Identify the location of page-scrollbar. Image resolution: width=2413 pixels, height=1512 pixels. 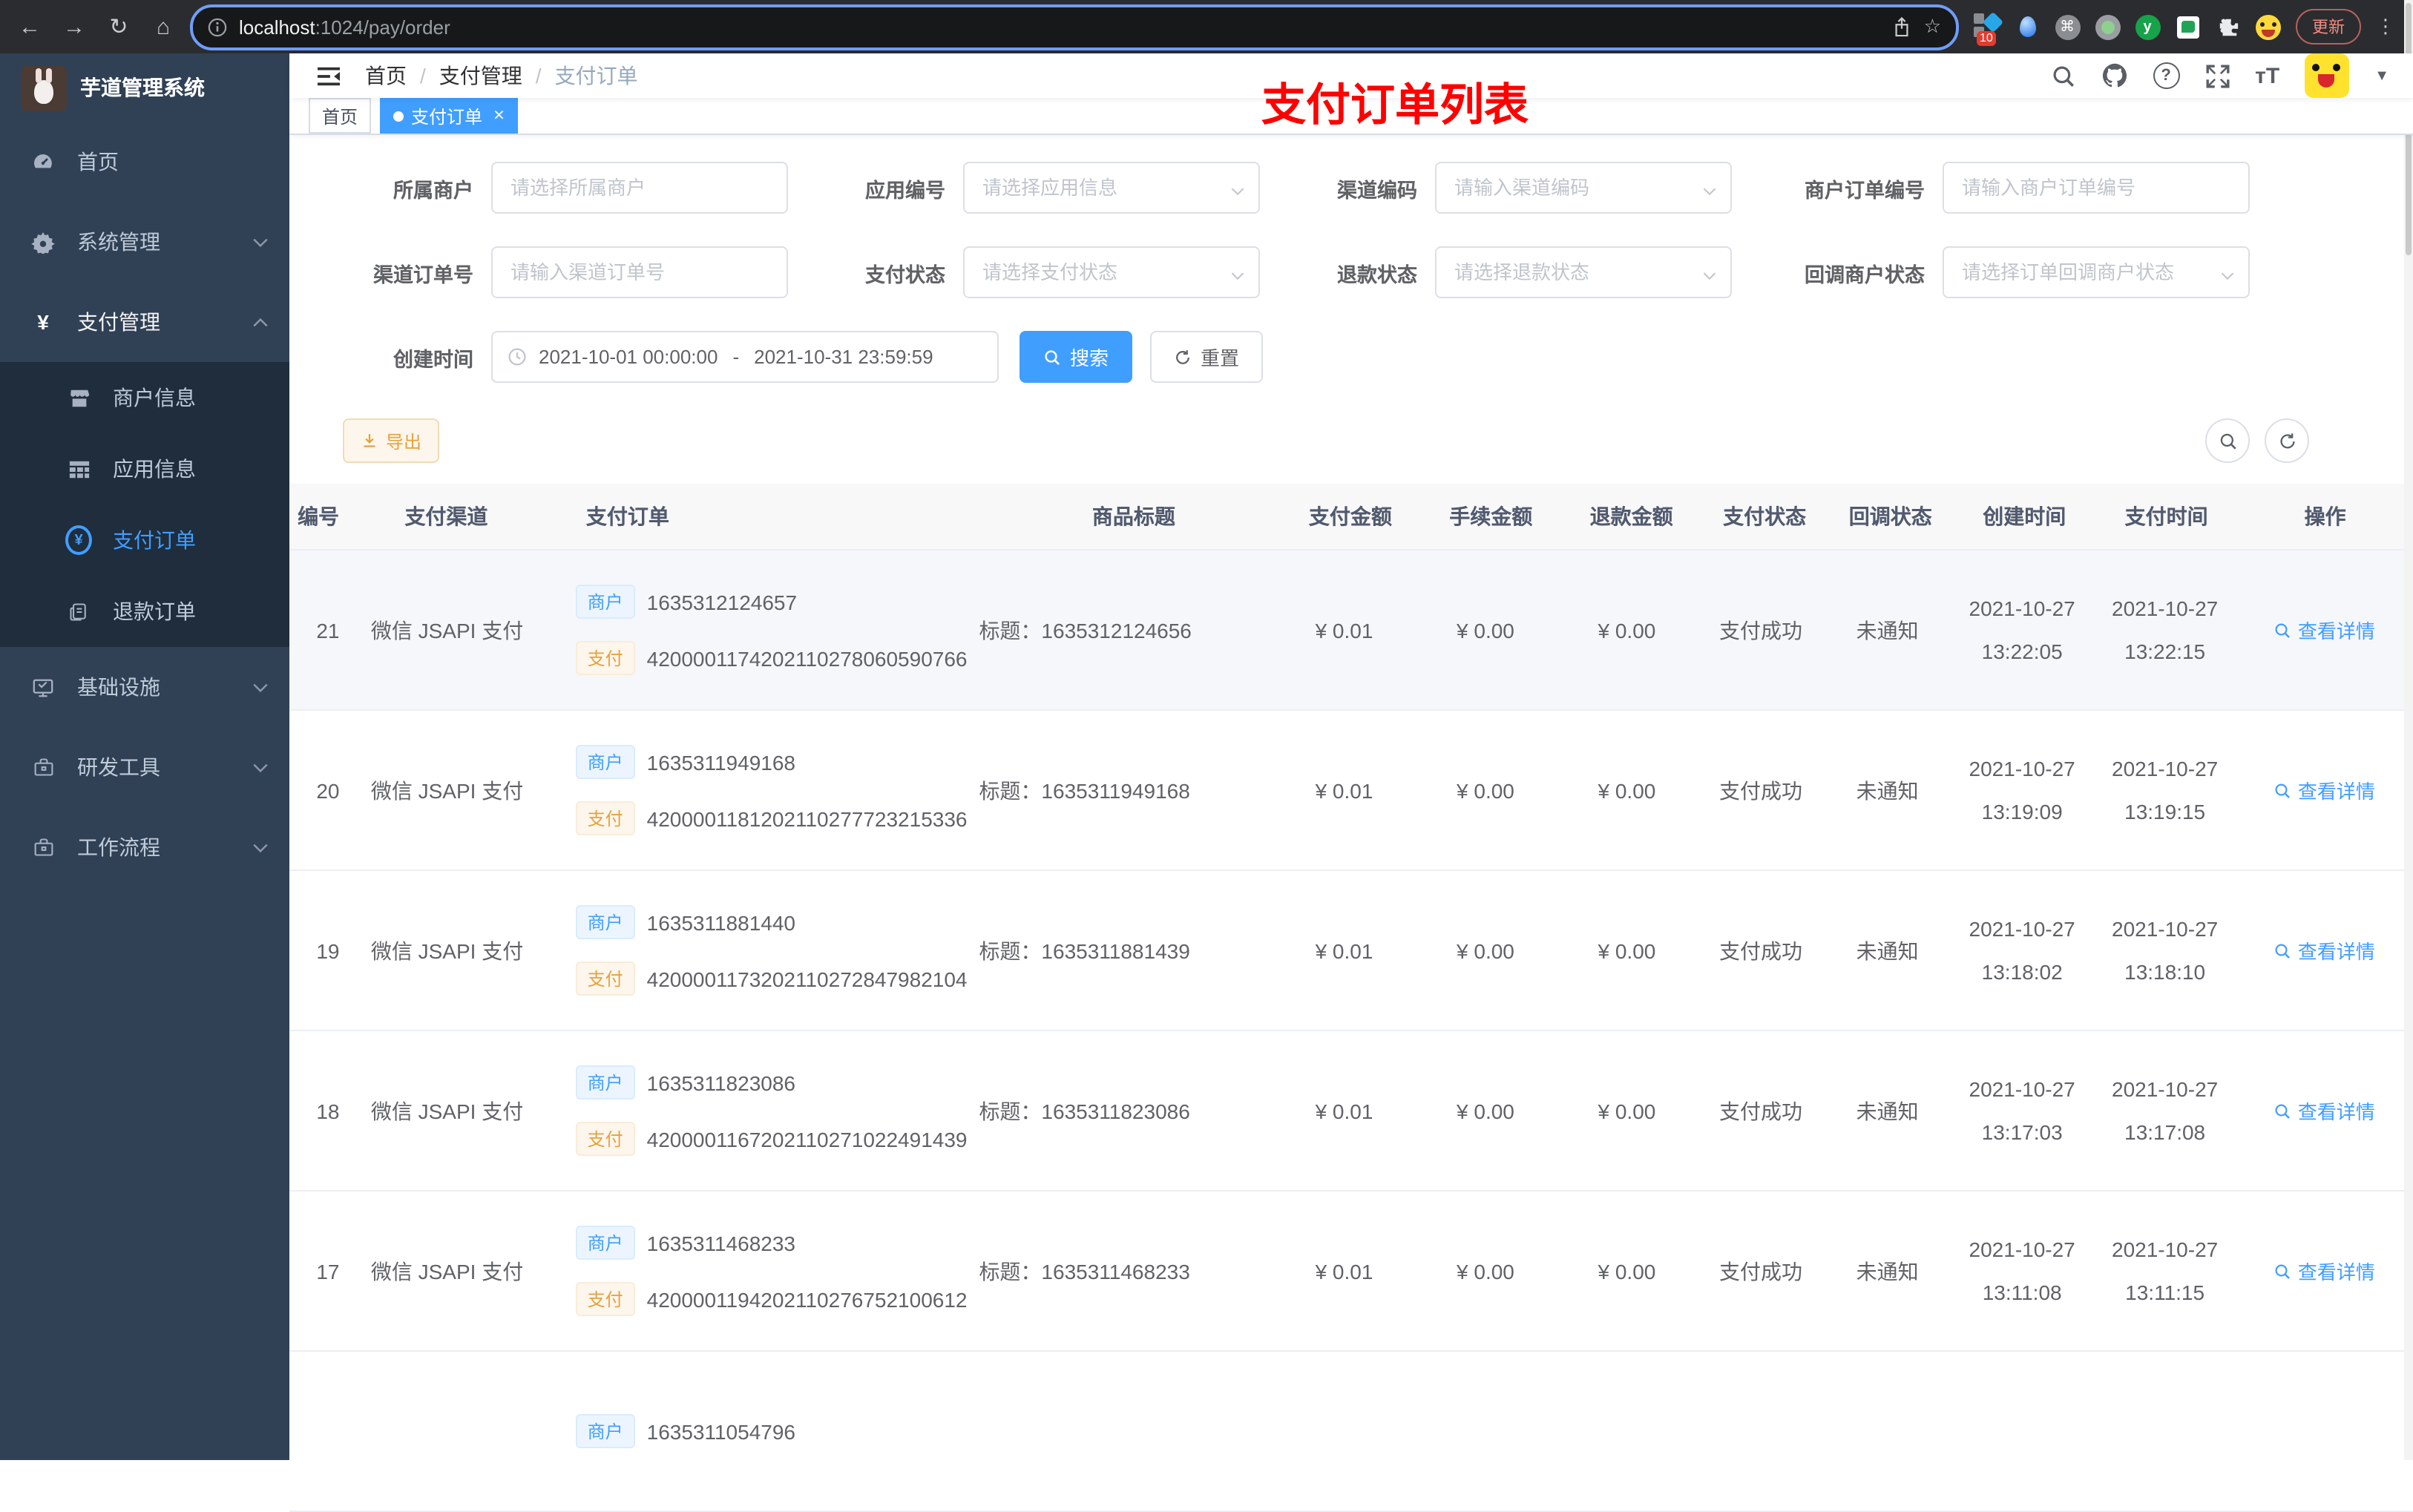
(2408, 730).